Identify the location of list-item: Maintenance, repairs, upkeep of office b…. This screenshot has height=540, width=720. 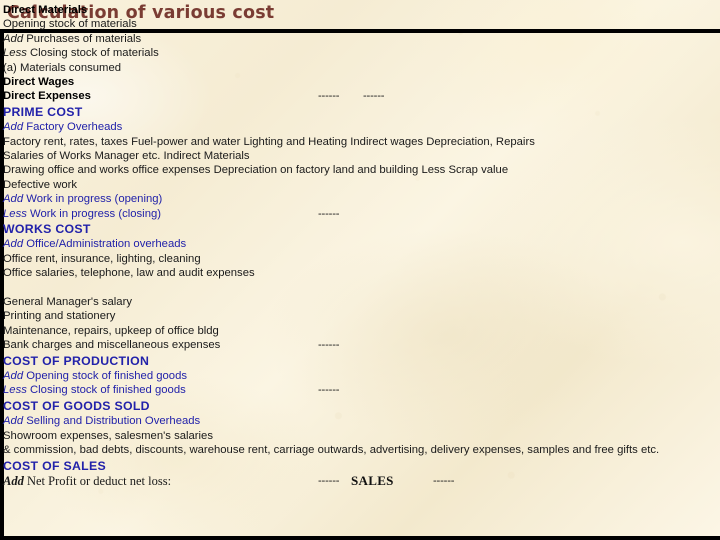
(111, 330).